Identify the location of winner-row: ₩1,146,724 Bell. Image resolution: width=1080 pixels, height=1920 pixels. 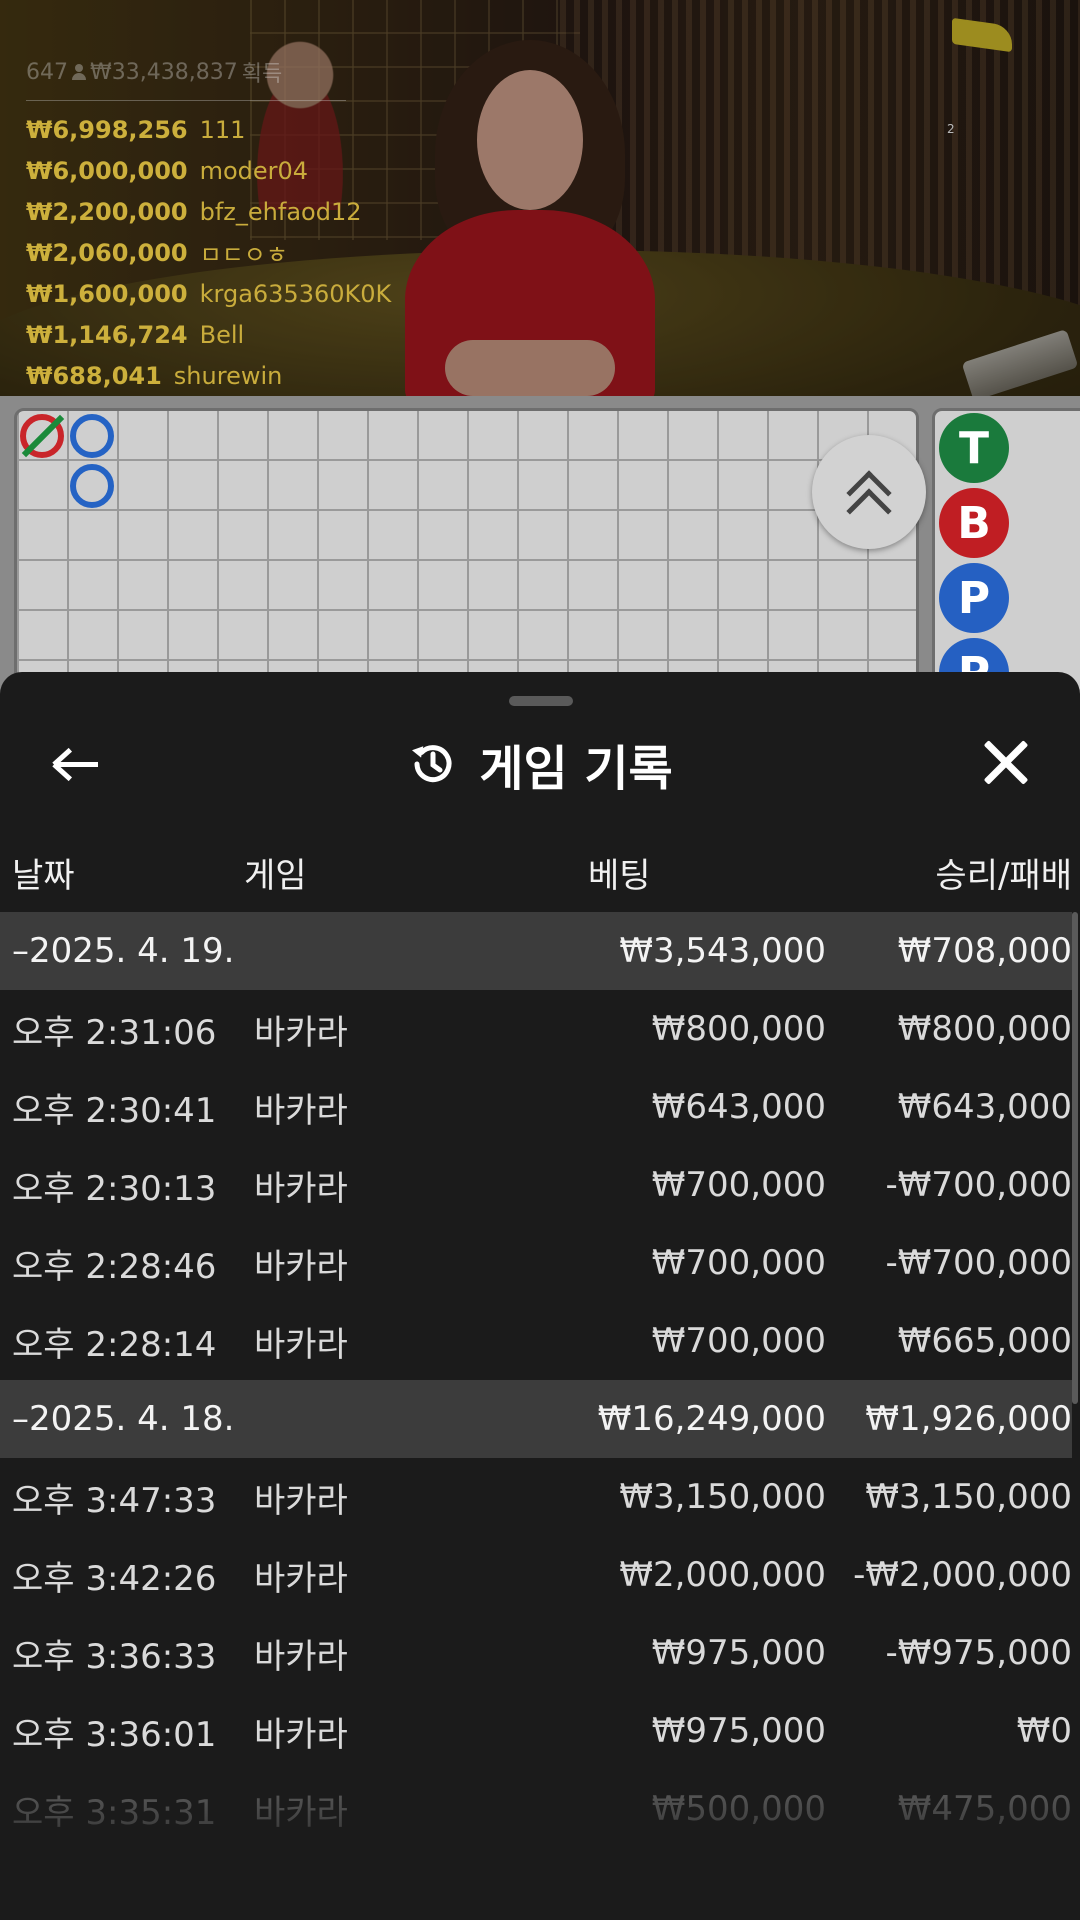
(206, 334).